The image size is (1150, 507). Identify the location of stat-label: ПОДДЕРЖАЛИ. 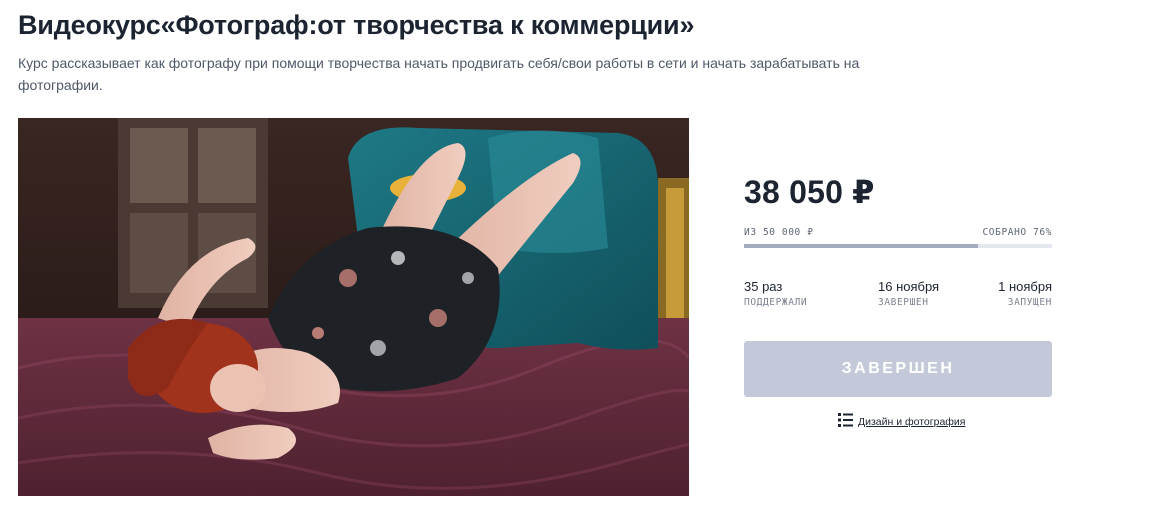
(776, 302).